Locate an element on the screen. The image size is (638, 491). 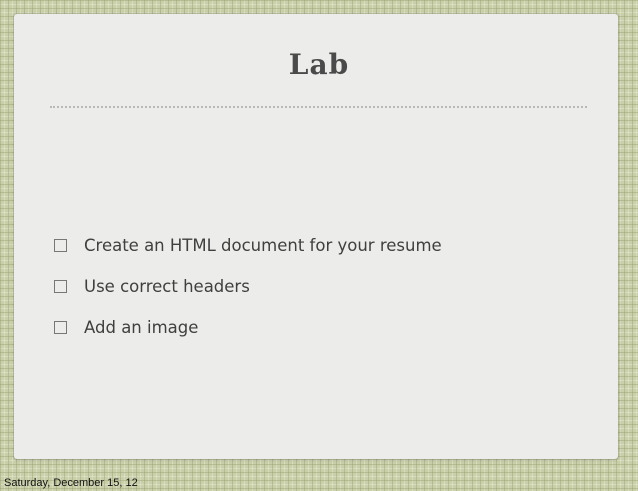
bullet-text: Add an image is located at coordinates (141, 327).